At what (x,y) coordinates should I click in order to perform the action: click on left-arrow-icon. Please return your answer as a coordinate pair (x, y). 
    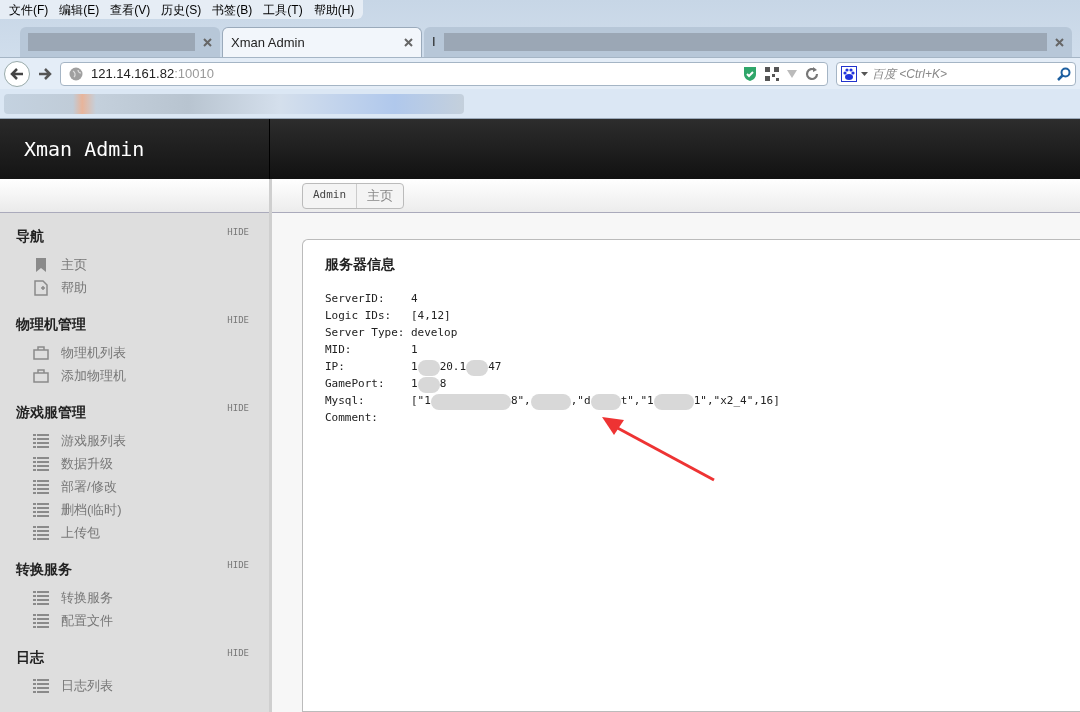
    Looking at the image, I should click on (17, 73).